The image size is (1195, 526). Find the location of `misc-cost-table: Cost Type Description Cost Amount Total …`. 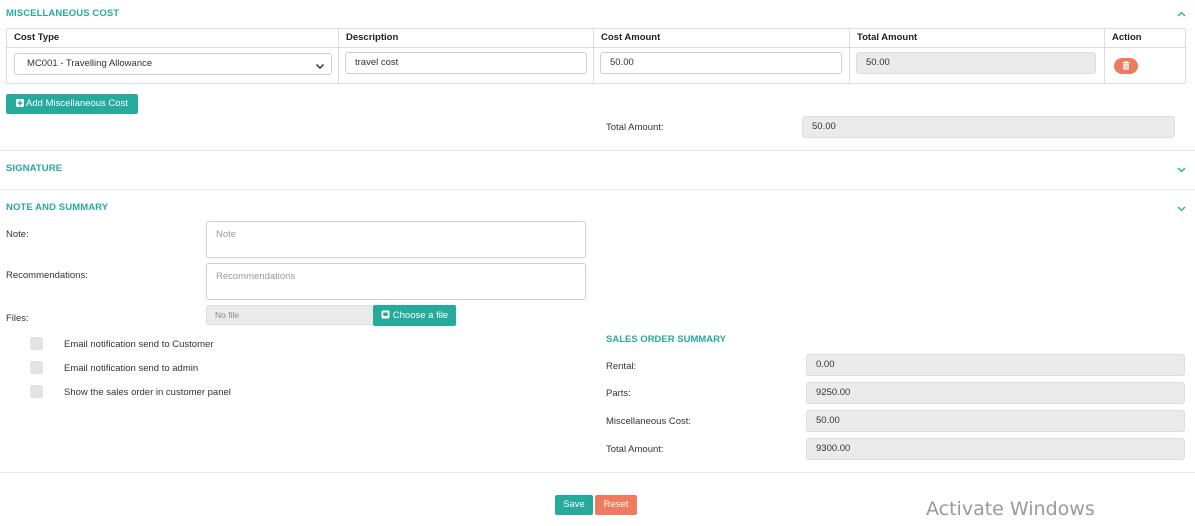

misc-cost-table: Cost Type Description Cost Amount Total … is located at coordinates (596, 56).